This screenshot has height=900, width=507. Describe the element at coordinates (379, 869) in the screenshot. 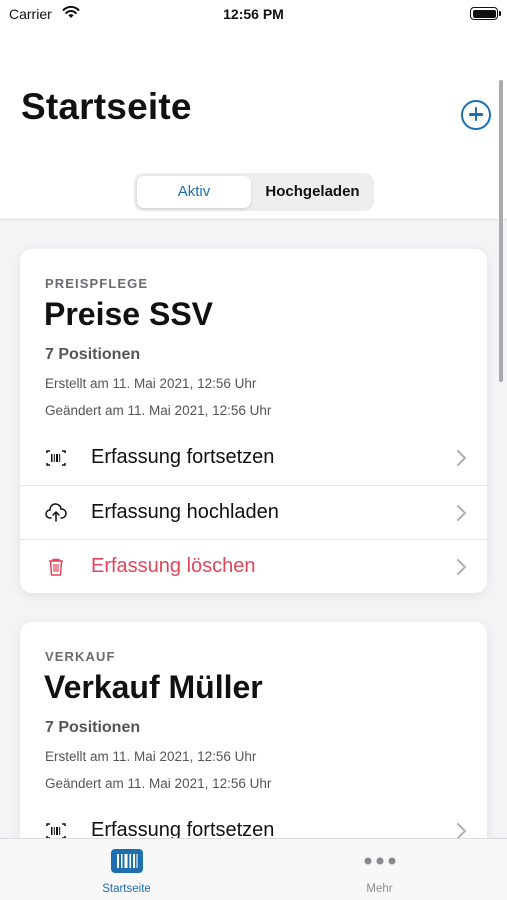

I see `tab-mehr: Mehr` at that location.